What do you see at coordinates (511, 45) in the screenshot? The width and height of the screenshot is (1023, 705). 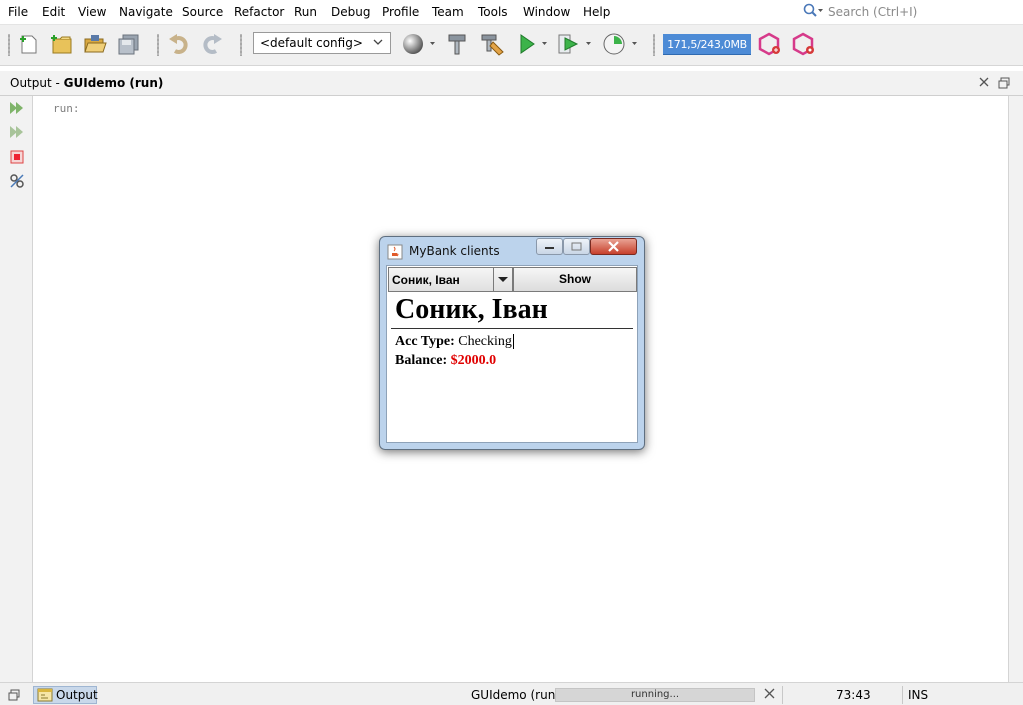 I see `main-toolbar: <default config> 171,5/243,0MB` at bounding box center [511, 45].